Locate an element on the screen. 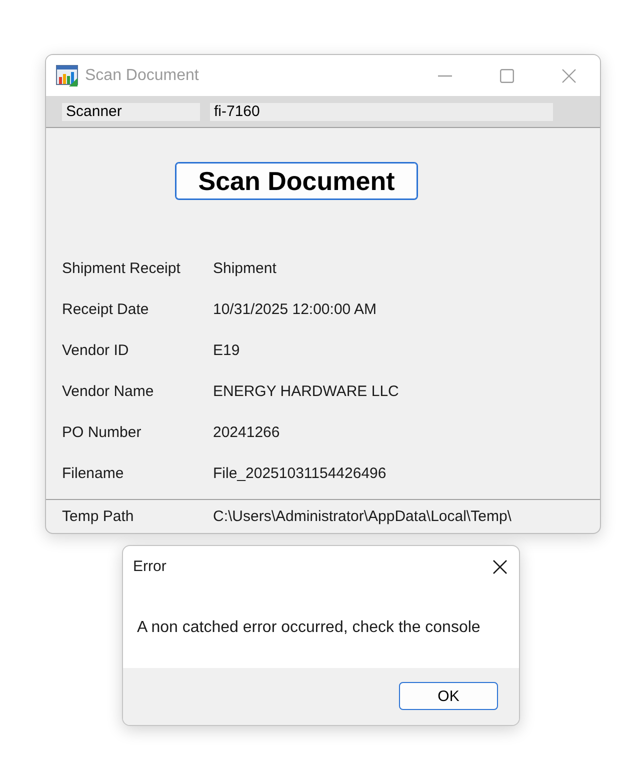 The image size is (634, 757). field-value: 10/31/2025 12:00:00 AM is located at coordinates (294, 309).